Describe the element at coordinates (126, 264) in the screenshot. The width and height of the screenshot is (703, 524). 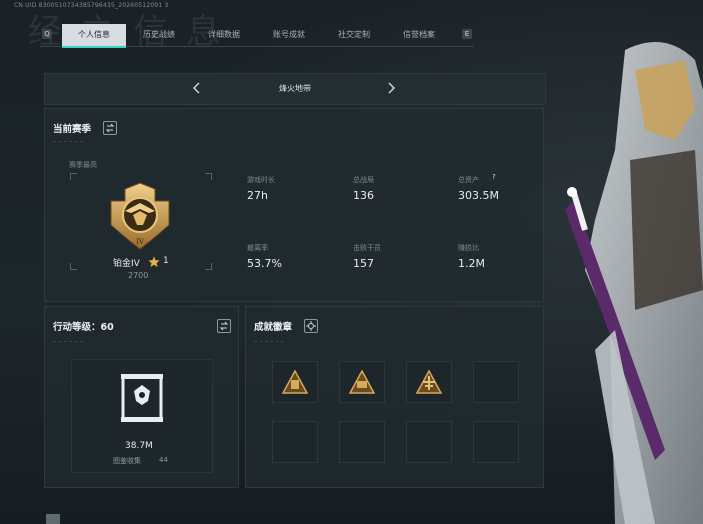
I see `rank-name: 铂金IV` at that location.